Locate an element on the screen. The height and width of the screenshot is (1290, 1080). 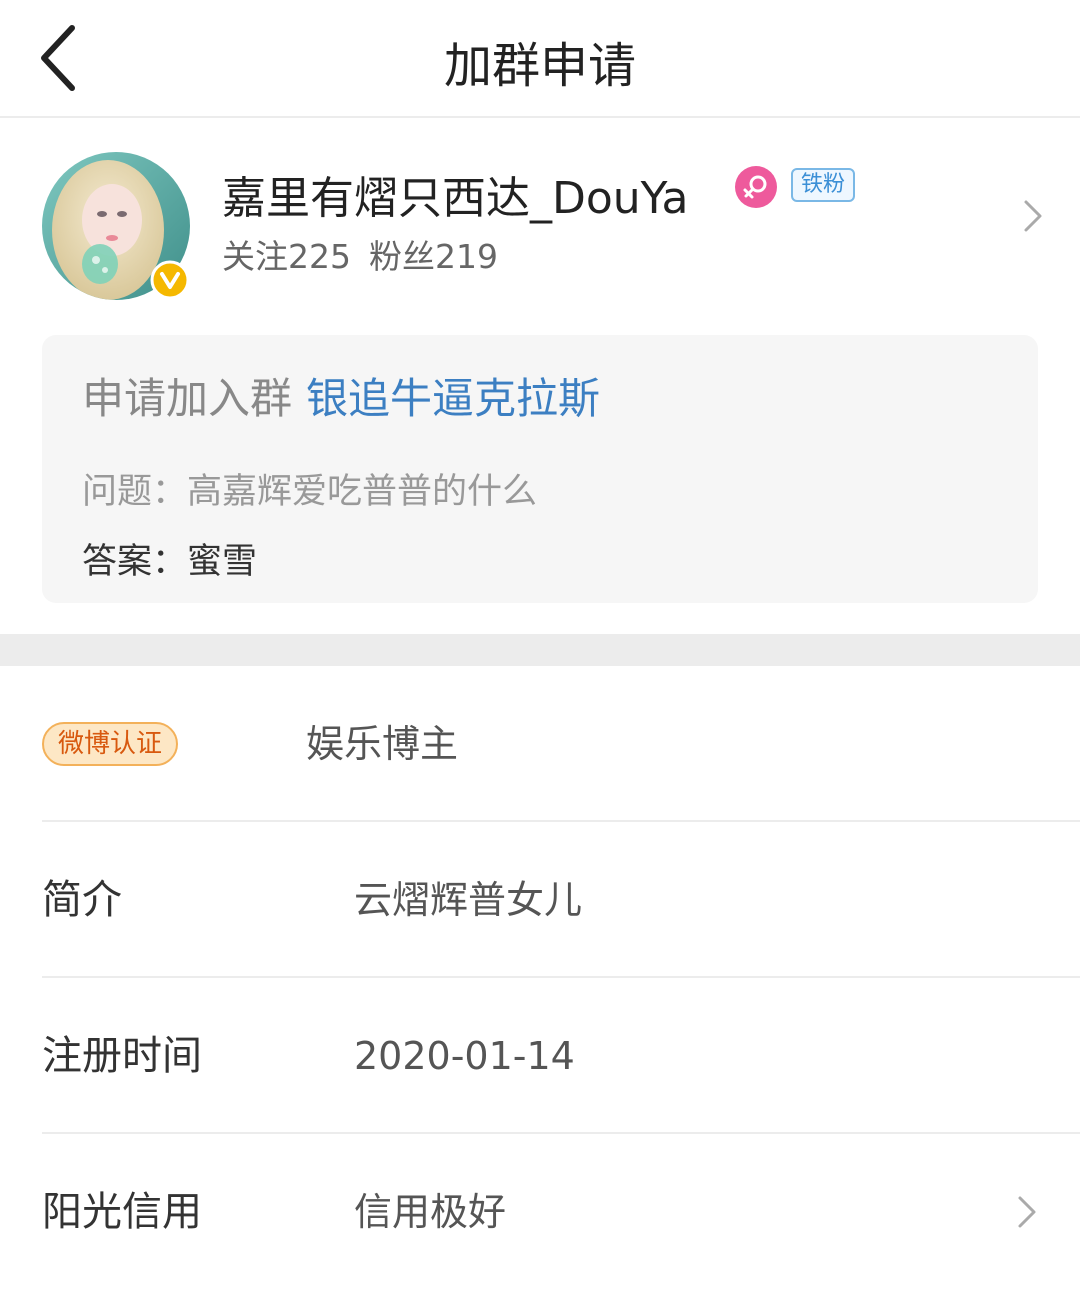
info-row-sunshine-credit: 阳光信用 信用极好 is located at coordinates (561, 1212).